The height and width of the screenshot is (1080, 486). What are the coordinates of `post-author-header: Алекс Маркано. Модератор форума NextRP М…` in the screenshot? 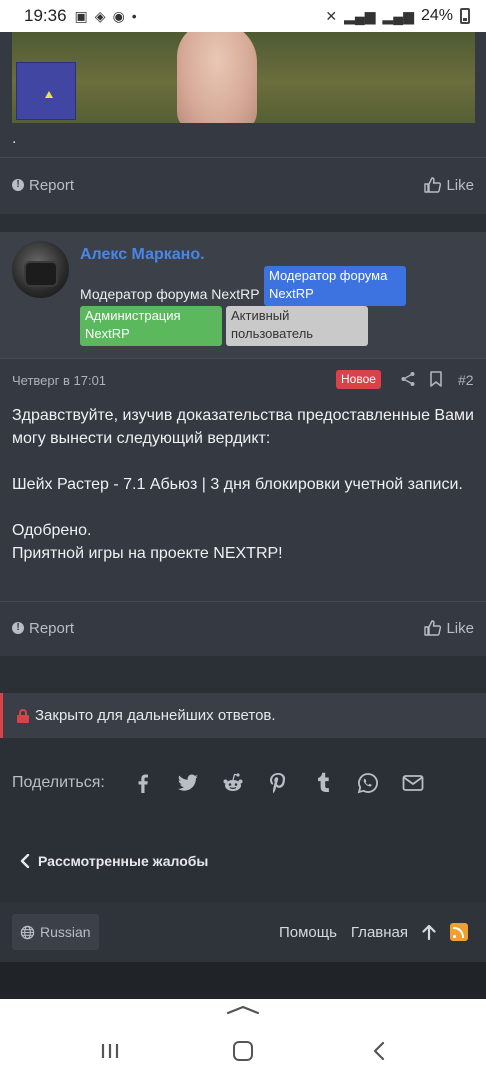 It's located at (243, 295).